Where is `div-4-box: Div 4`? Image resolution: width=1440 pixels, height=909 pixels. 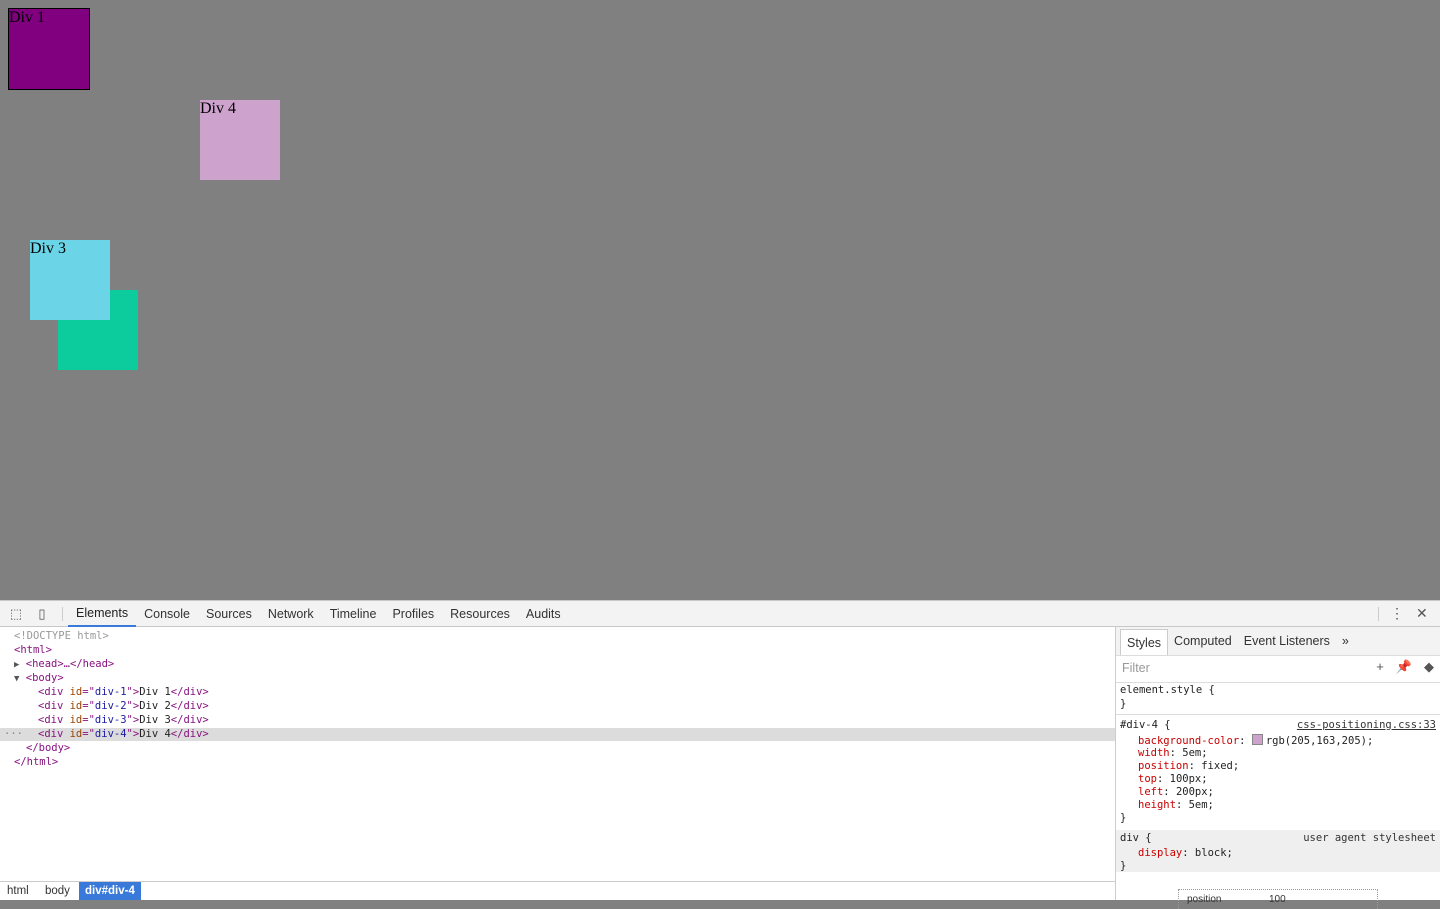
div-4-box: Div 4 is located at coordinates (240, 140).